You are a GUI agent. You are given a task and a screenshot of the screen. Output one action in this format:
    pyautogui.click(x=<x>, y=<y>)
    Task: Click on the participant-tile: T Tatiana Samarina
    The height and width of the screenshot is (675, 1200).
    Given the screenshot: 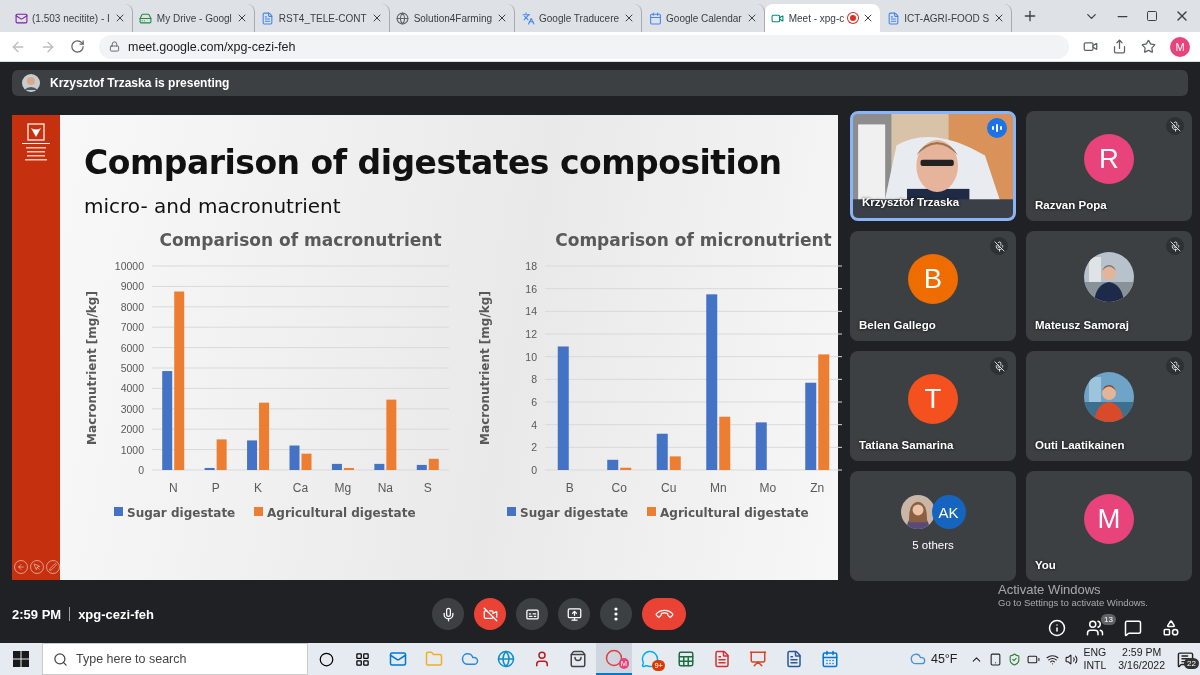 What is the action you would take?
    pyautogui.click(x=933, y=406)
    